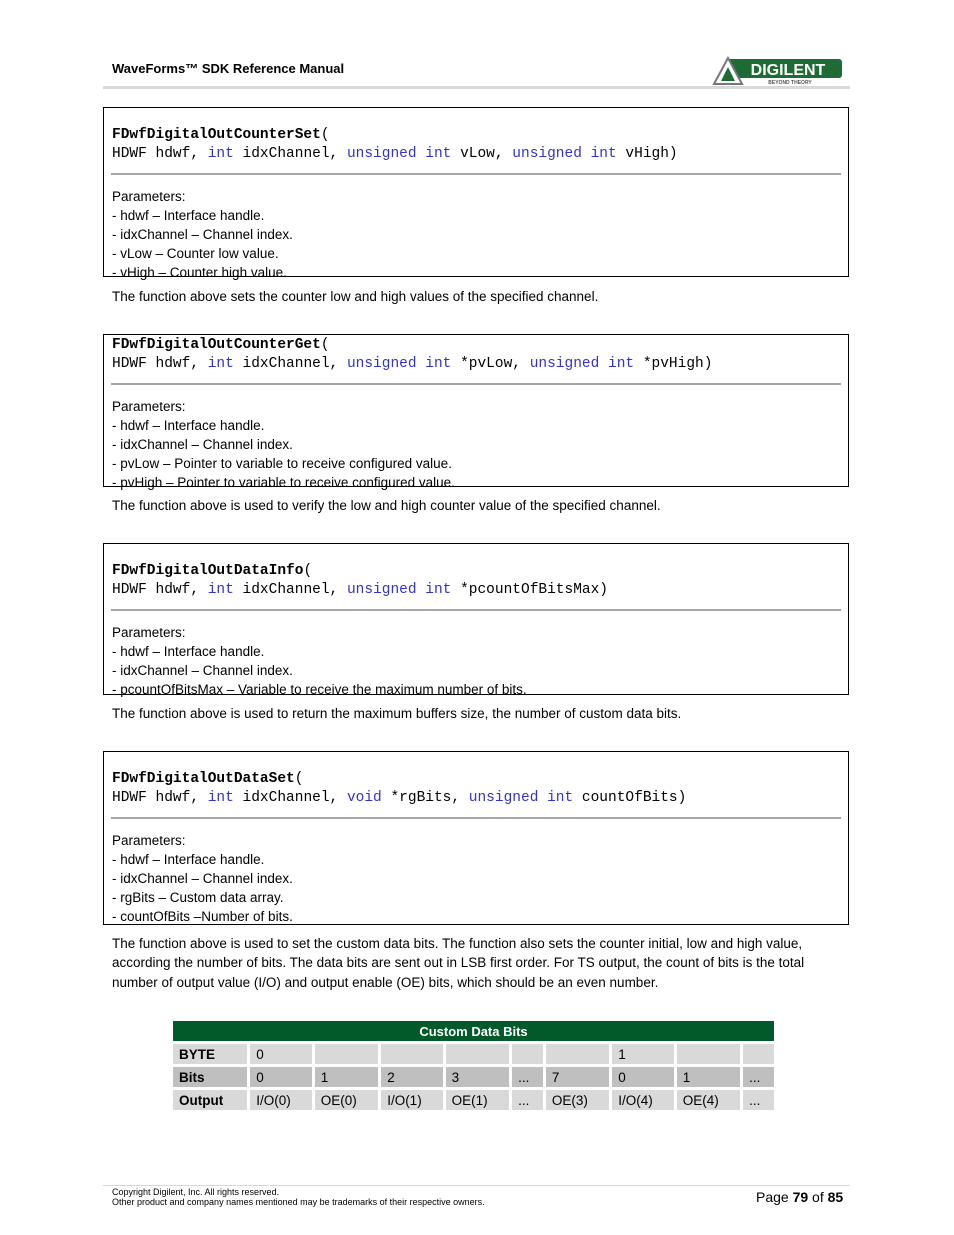 The image size is (954, 1235). Describe the element at coordinates (482, 153) in the screenshot. I see `signature-text: vLow,` at that location.